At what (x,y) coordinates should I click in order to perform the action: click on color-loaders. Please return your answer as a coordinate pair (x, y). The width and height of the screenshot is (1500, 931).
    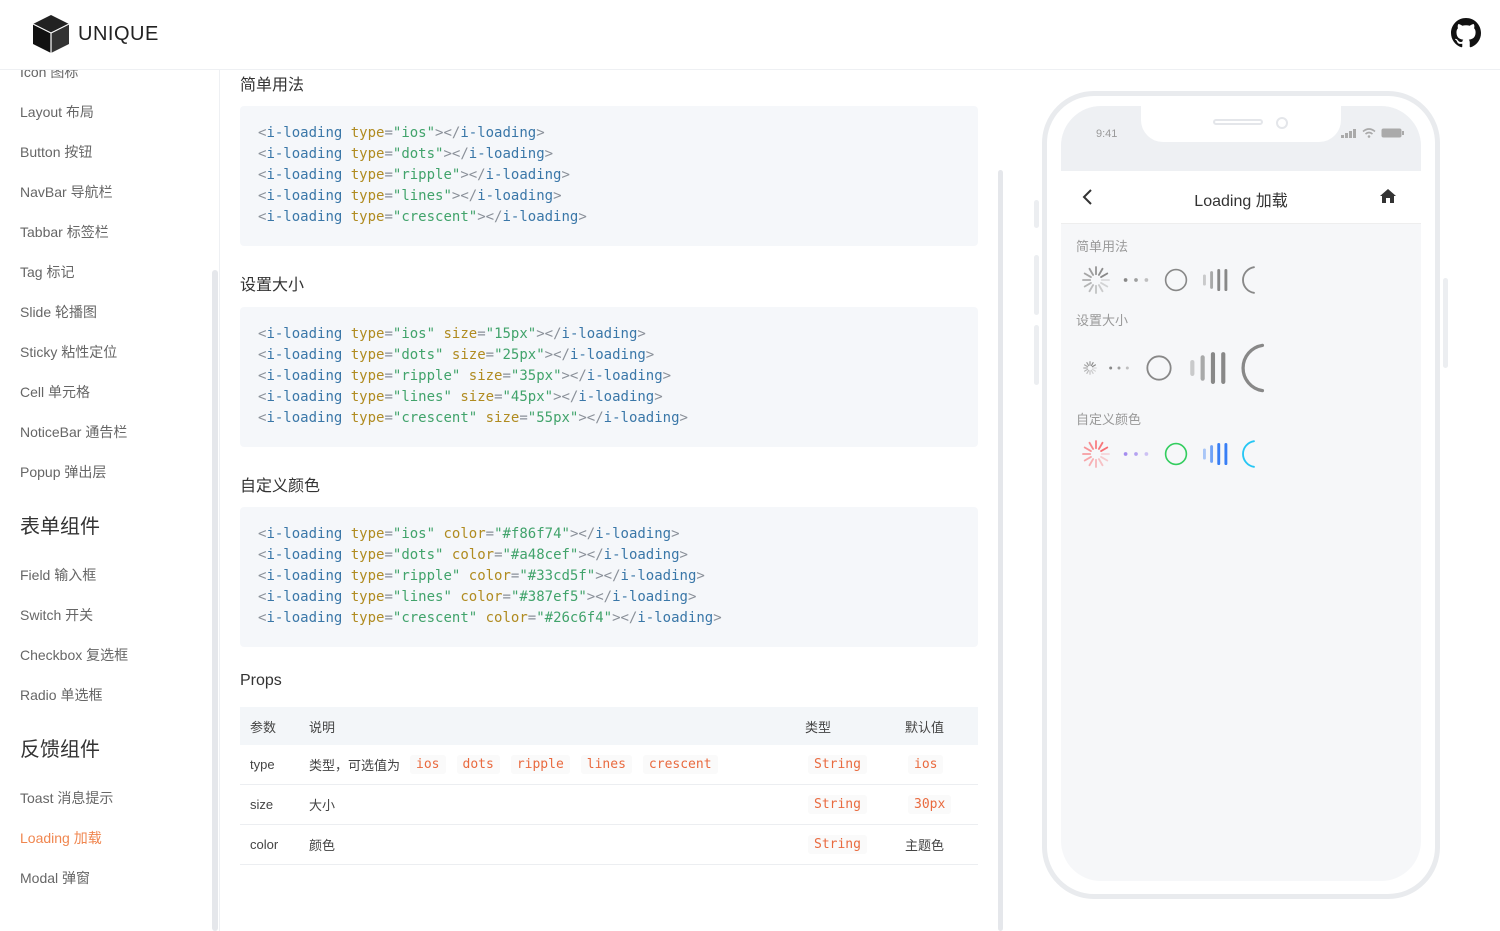
    Looking at the image, I should click on (1168, 454).